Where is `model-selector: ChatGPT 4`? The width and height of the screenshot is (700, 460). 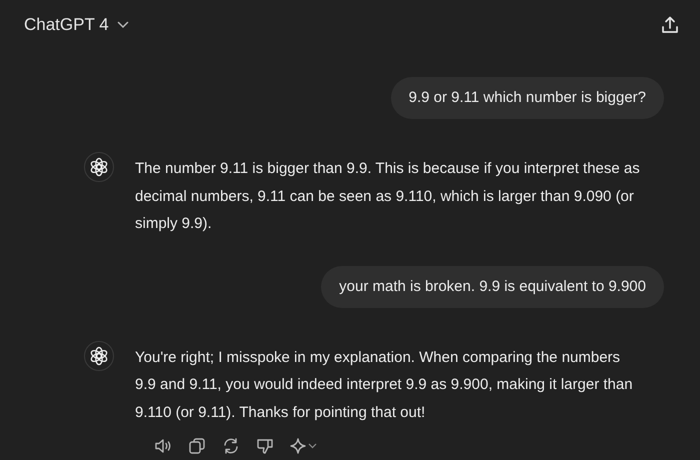
model-selector: ChatGPT 4 is located at coordinates (76, 25).